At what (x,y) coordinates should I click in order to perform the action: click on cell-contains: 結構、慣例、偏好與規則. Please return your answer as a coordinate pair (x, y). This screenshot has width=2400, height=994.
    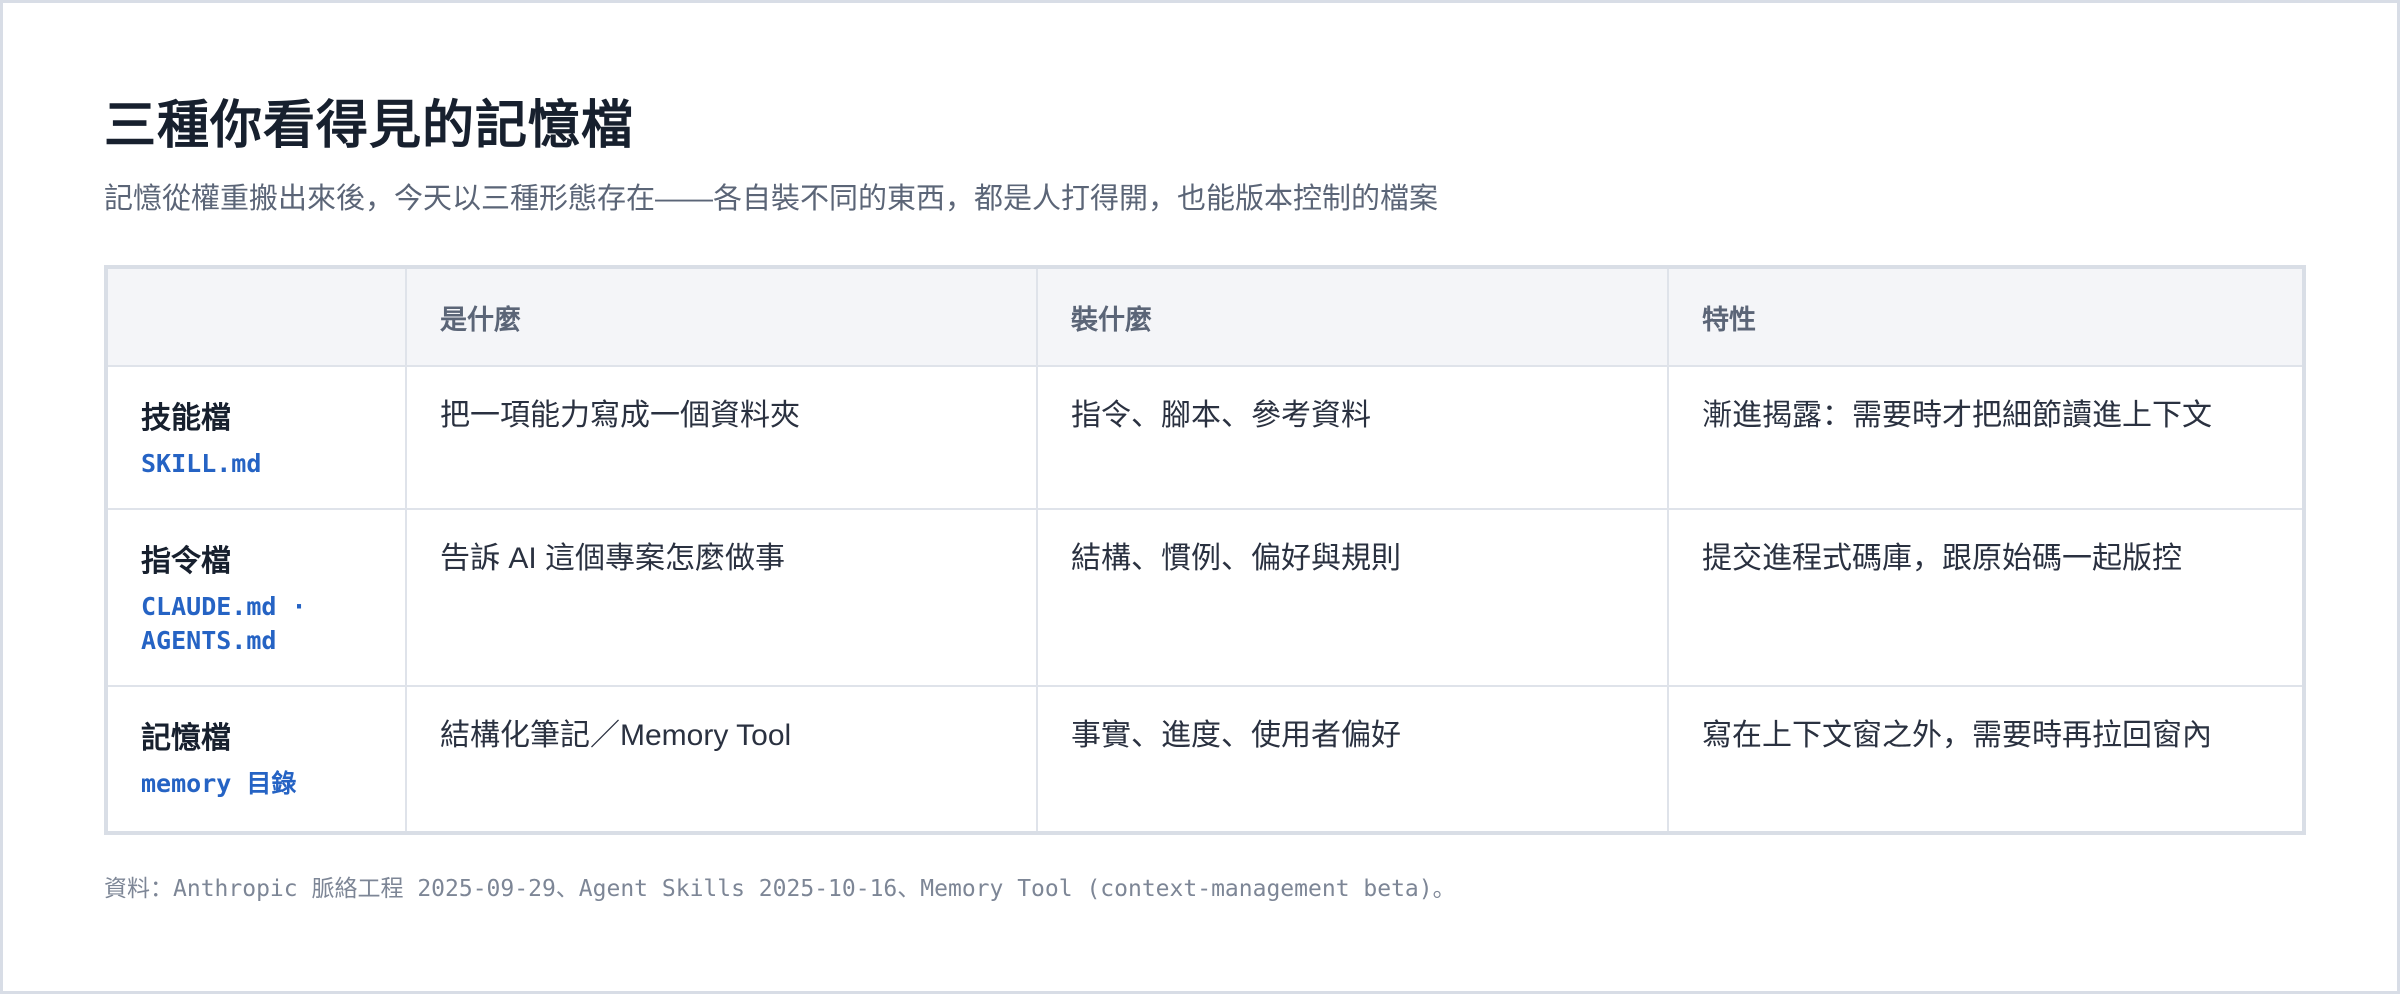
    Looking at the image, I should click on (1352, 597).